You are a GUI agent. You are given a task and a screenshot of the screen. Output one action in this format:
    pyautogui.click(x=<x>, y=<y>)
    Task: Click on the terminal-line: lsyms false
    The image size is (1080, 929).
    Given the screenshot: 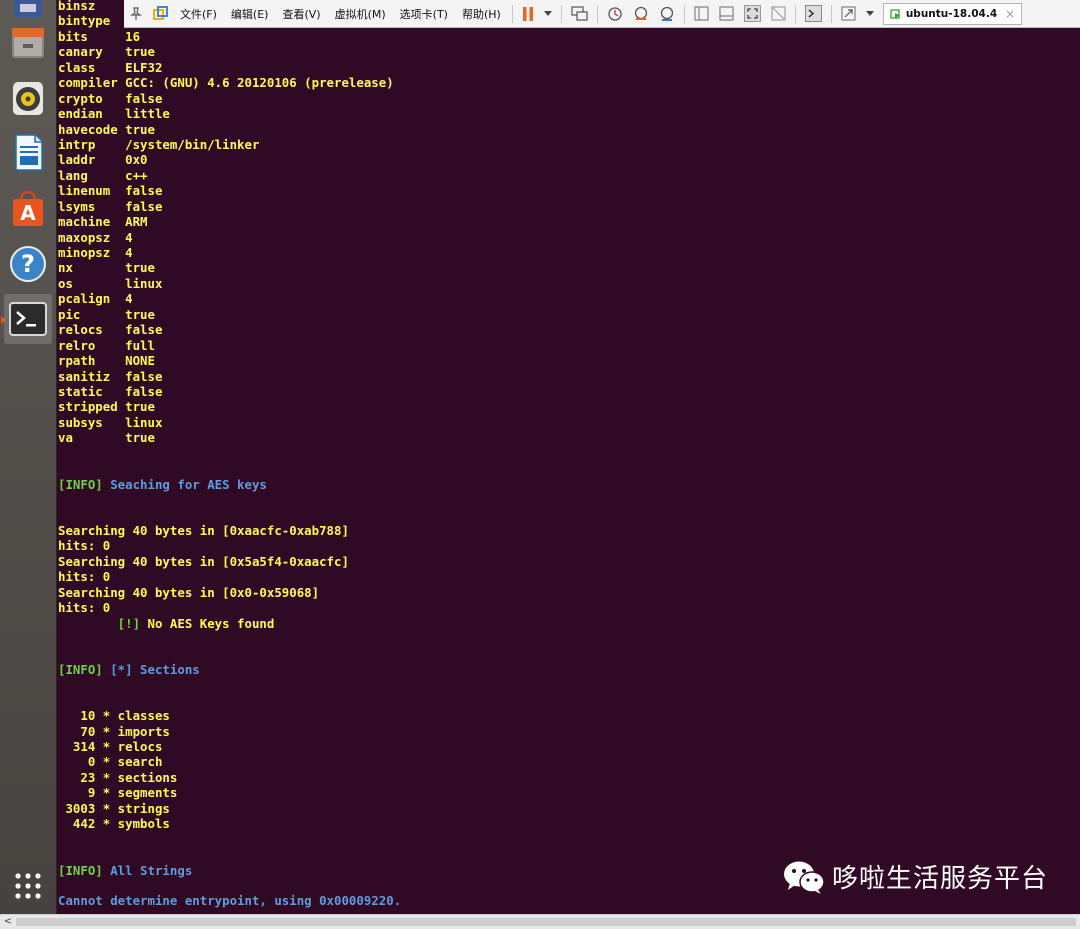 What is the action you would take?
    pyautogui.click(x=110, y=206)
    